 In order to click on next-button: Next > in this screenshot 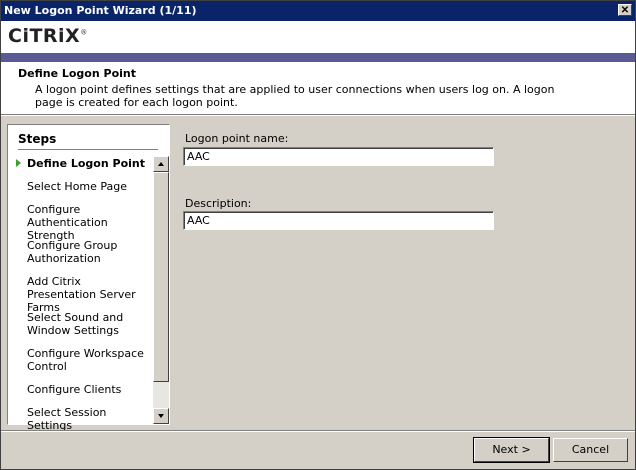, I will do `click(511, 450)`.